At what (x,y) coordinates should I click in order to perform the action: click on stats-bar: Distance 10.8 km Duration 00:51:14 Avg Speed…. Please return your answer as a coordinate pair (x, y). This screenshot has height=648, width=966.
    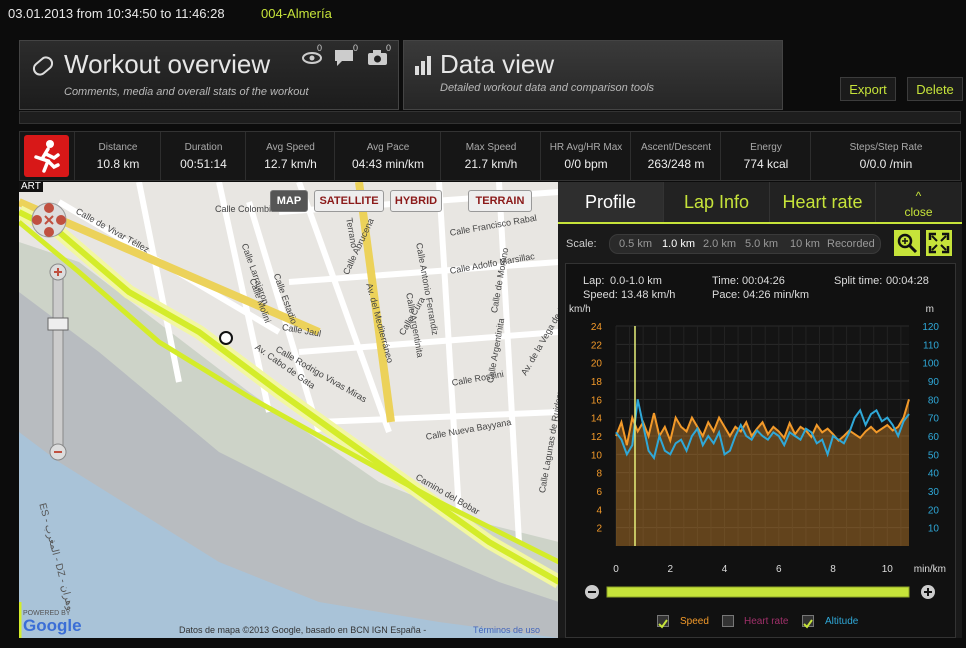
    Looking at the image, I should click on (490, 156).